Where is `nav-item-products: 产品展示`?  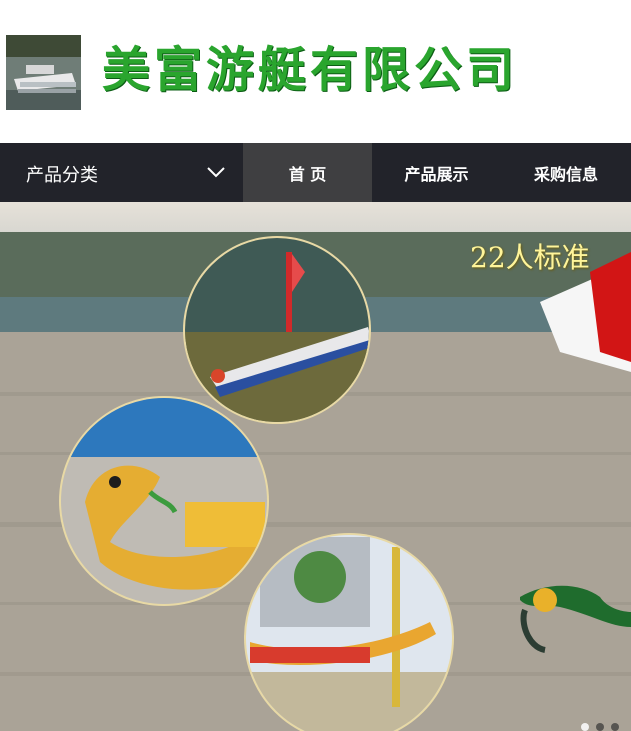 nav-item-products: 产品展示 is located at coordinates (436, 172).